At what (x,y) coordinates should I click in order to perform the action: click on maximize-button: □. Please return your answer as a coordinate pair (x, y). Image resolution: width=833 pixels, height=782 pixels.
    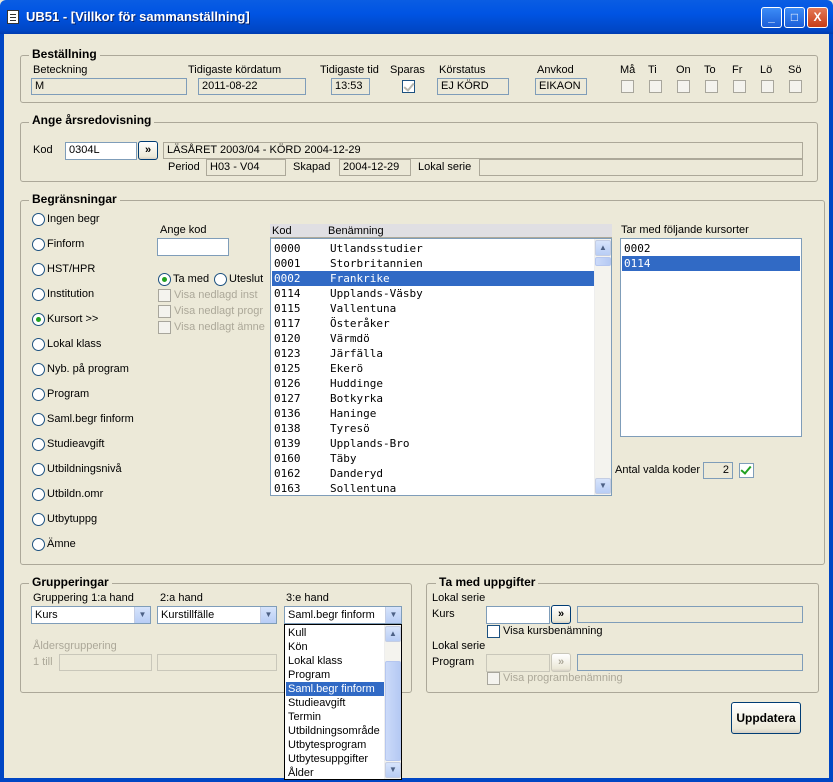
    Looking at the image, I should click on (794, 17).